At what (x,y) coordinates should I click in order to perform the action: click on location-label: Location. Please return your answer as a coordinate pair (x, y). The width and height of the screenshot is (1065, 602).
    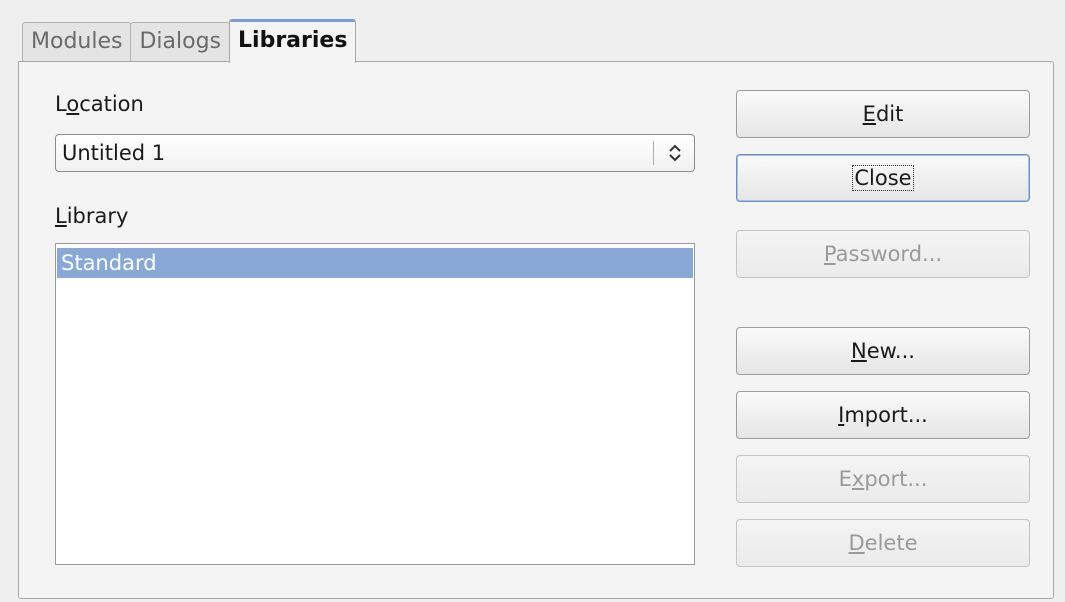
    Looking at the image, I should click on (99, 104).